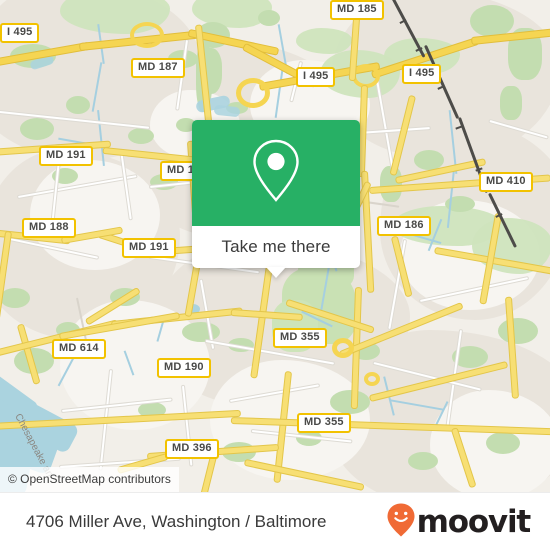 This screenshot has width=550, height=550. What do you see at coordinates (49, 228) in the screenshot?
I see `highway-shield: MD 188` at bounding box center [49, 228].